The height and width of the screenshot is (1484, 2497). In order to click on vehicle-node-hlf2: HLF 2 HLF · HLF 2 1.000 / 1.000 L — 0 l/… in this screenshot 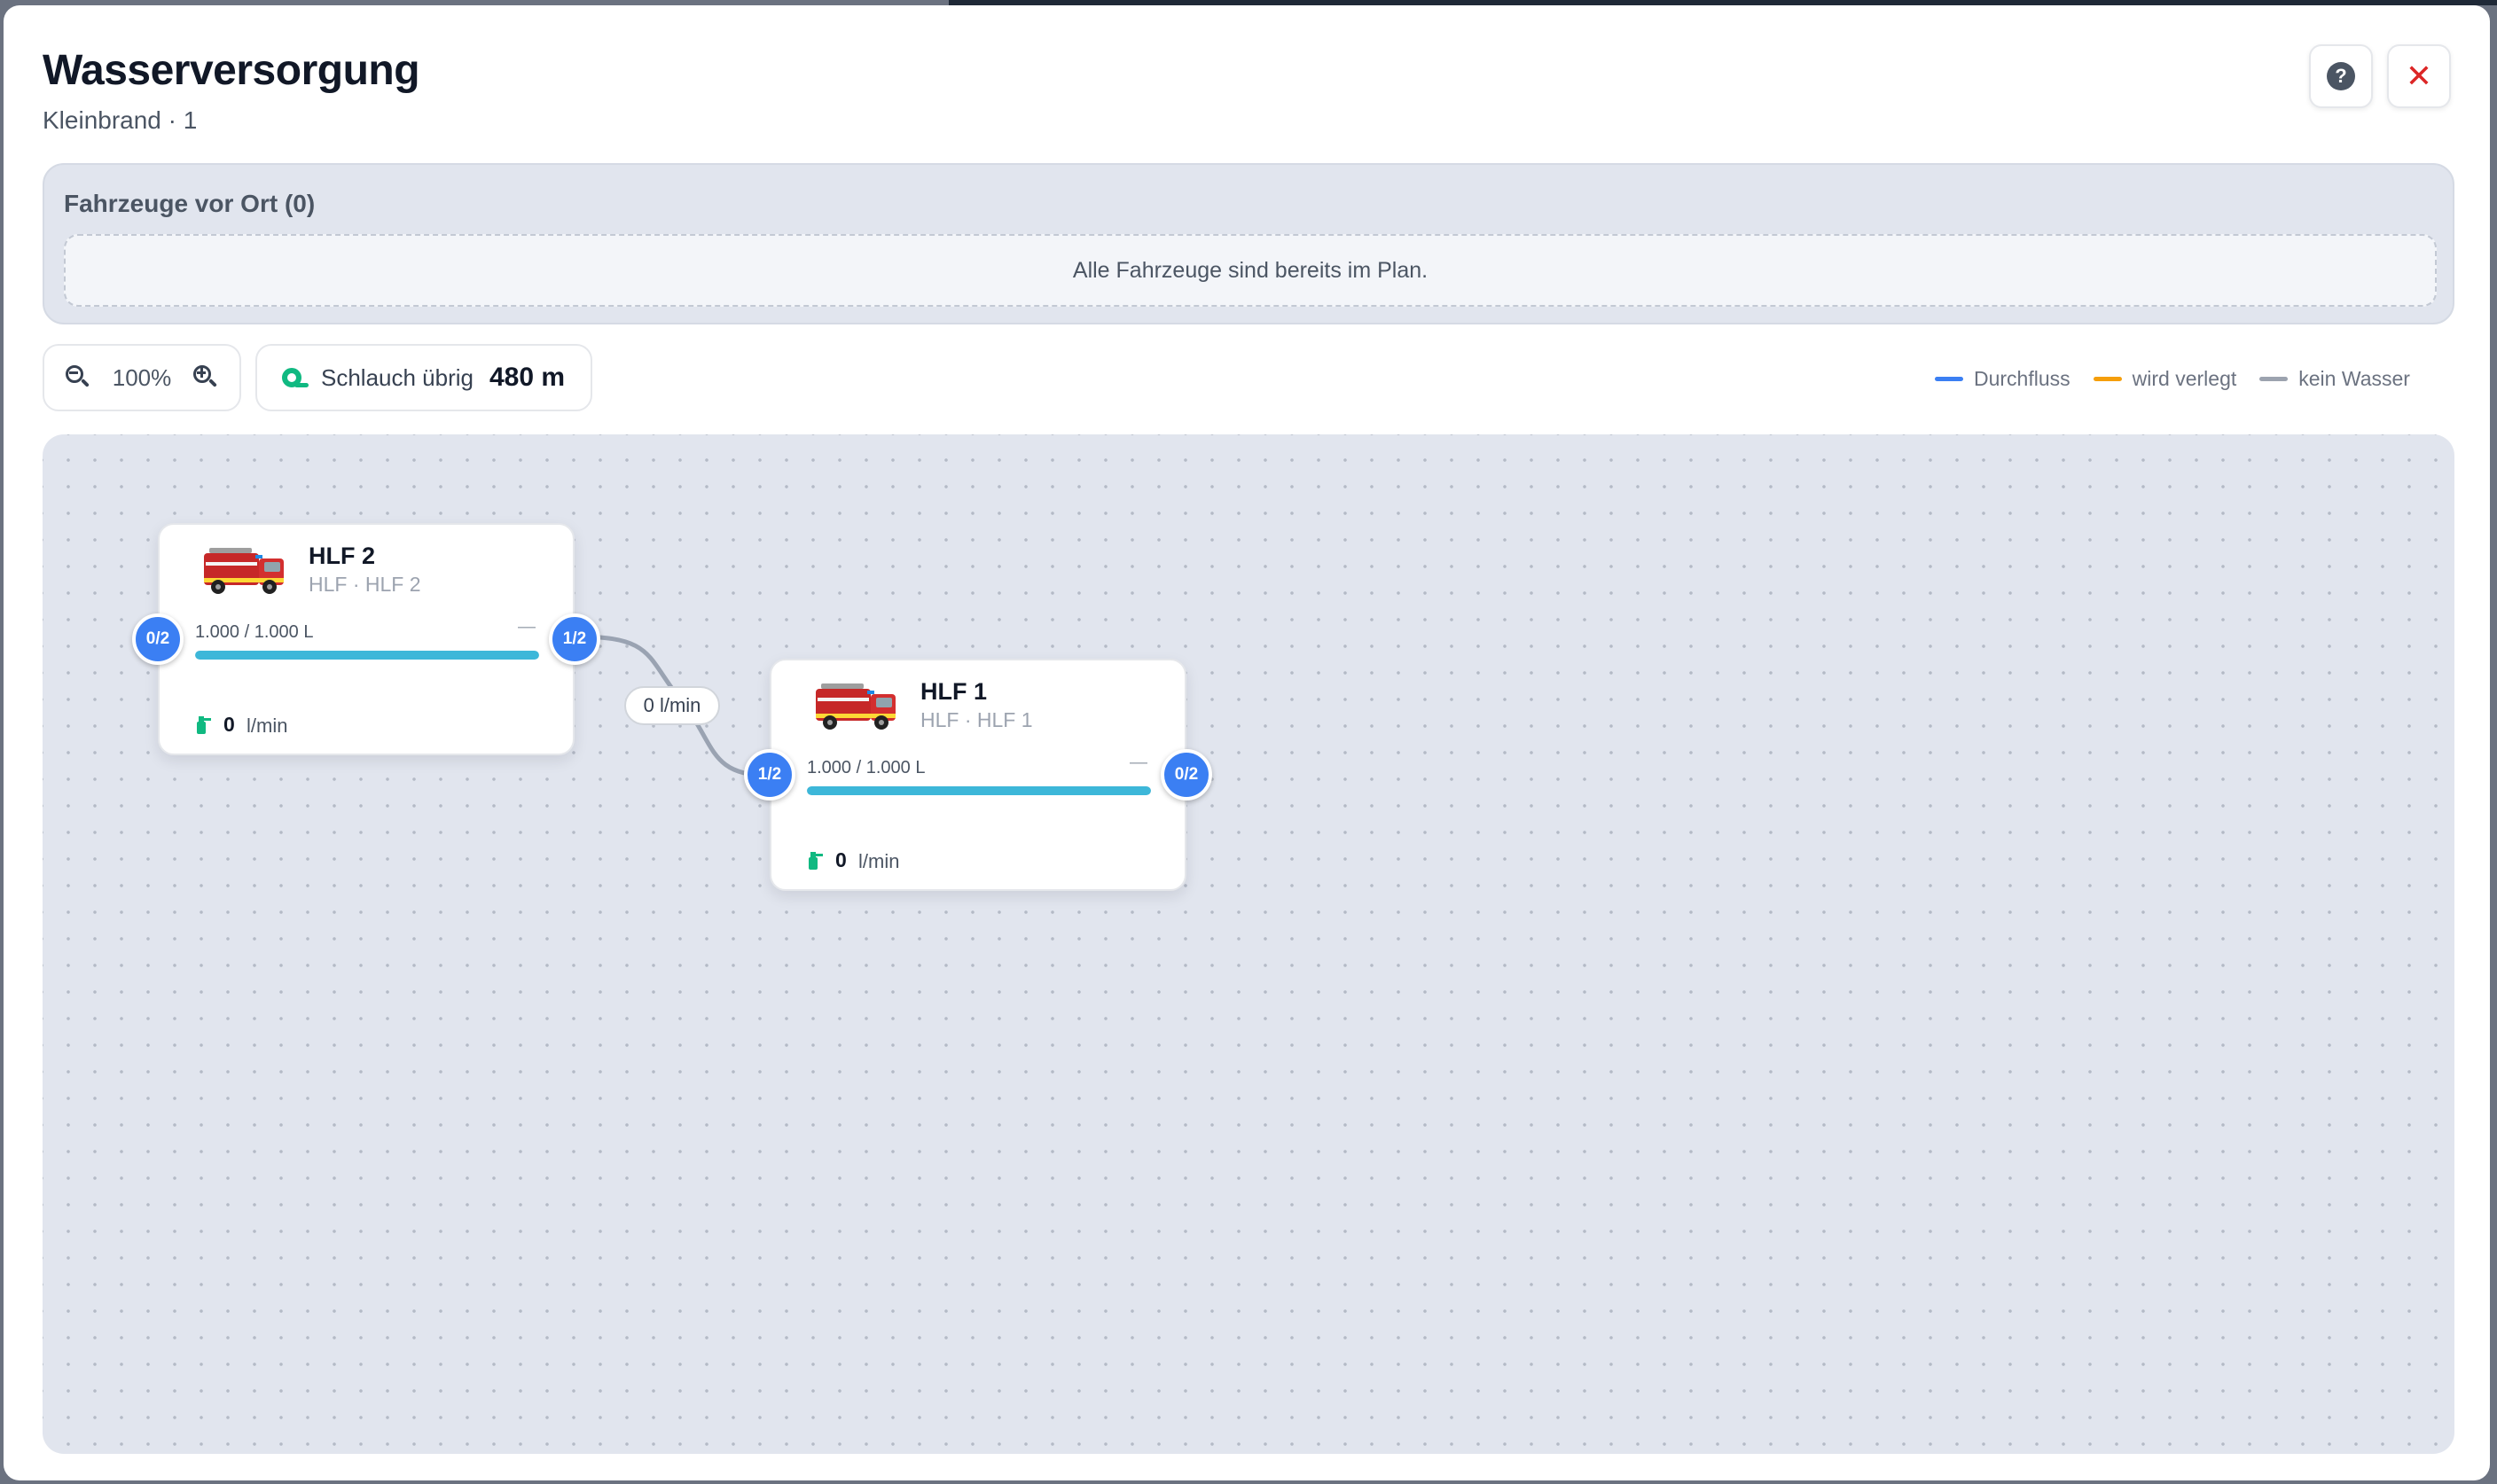, I will do `click(366, 639)`.